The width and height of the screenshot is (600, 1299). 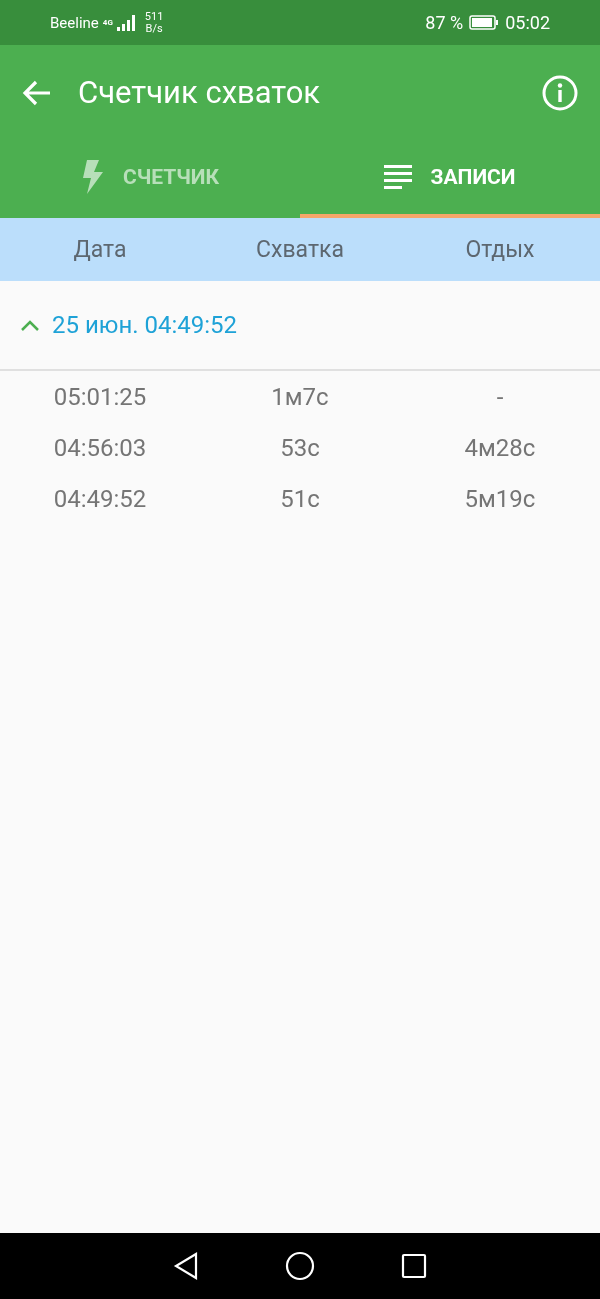 What do you see at coordinates (74, 22) in the screenshot?
I see `carrier-name: Beeline` at bounding box center [74, 22].